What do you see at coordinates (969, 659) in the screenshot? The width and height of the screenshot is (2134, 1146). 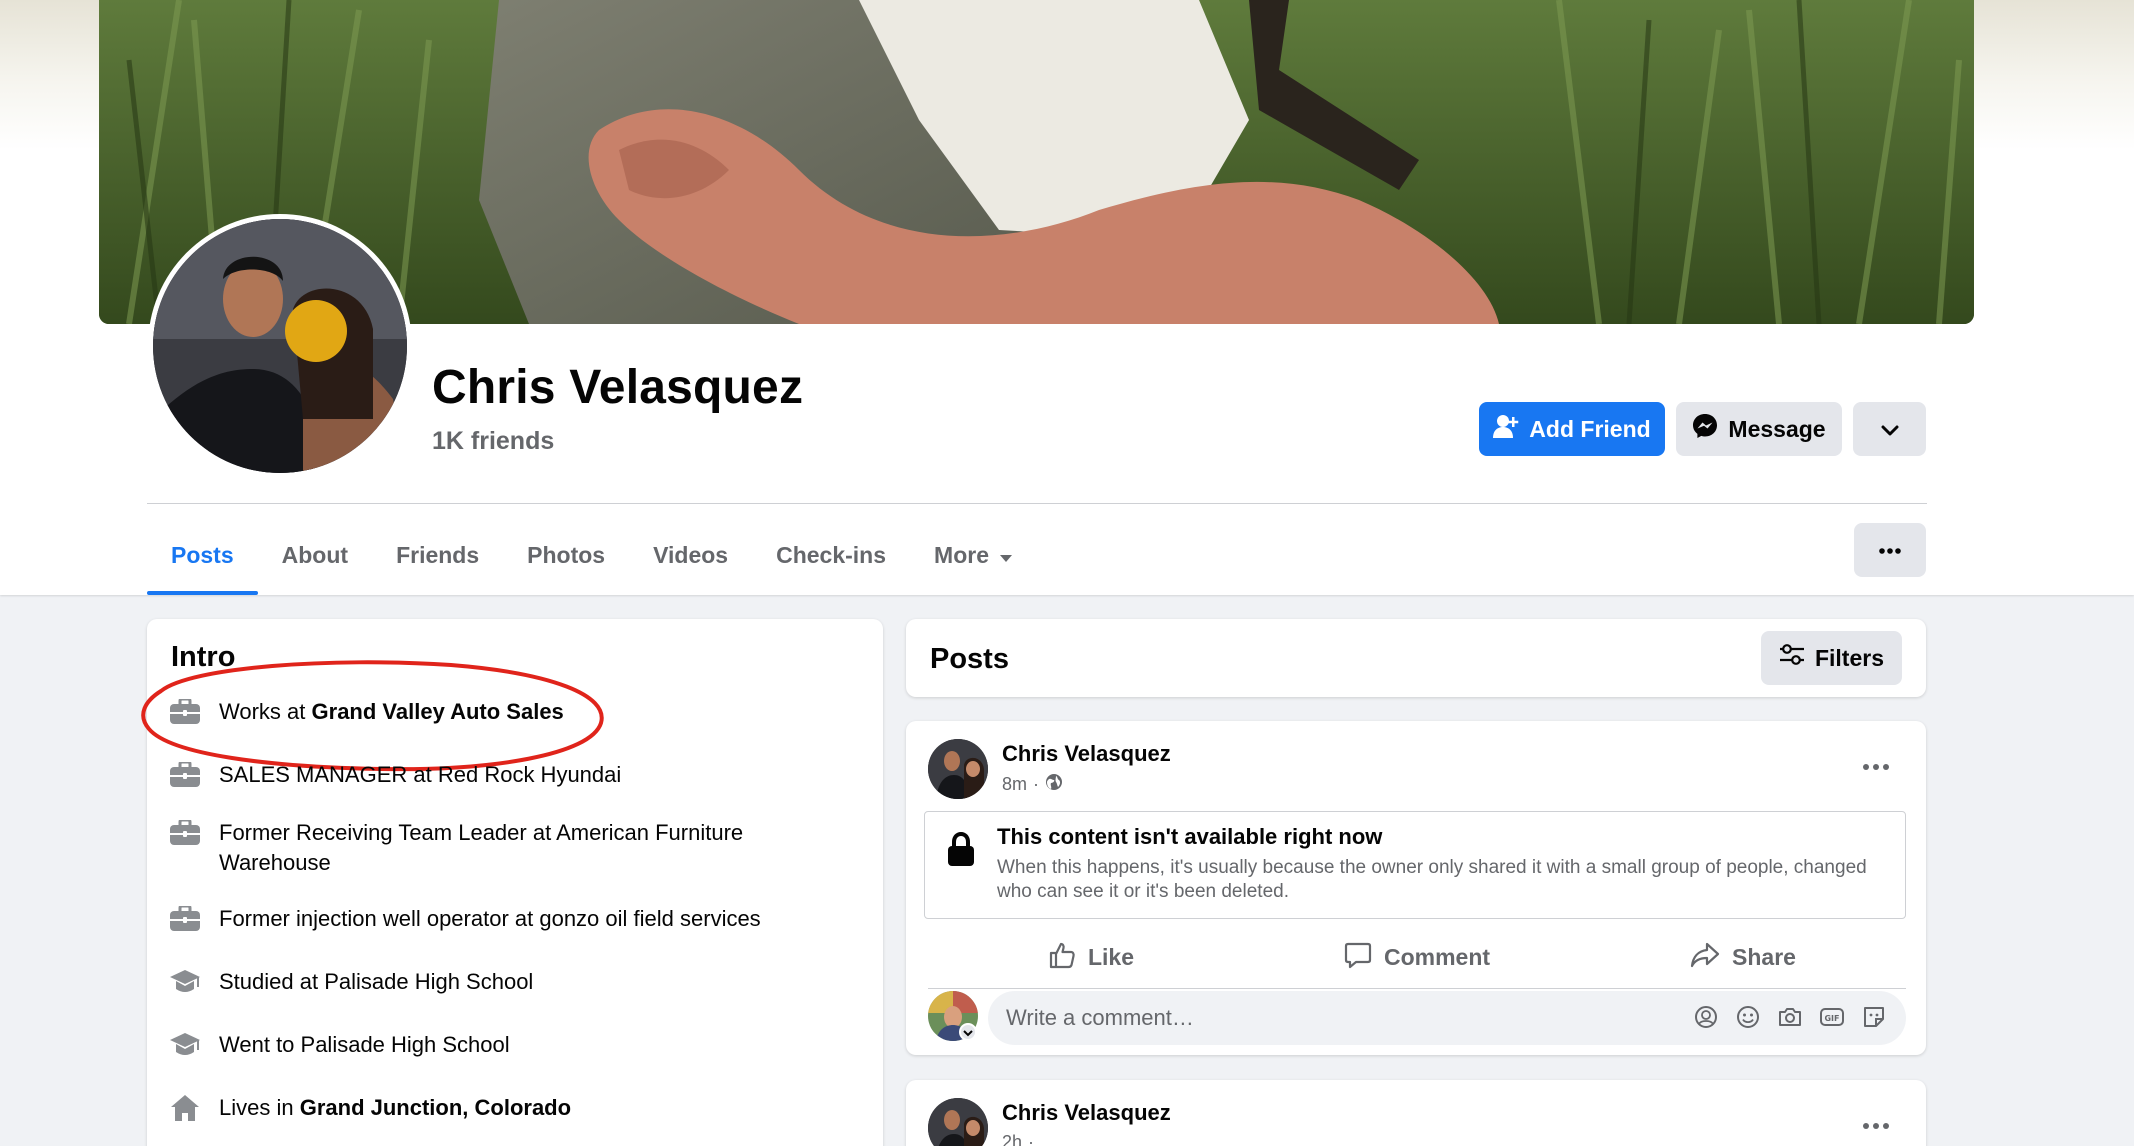 I see `posts-title: Posts` at bounding box center [969, 659].